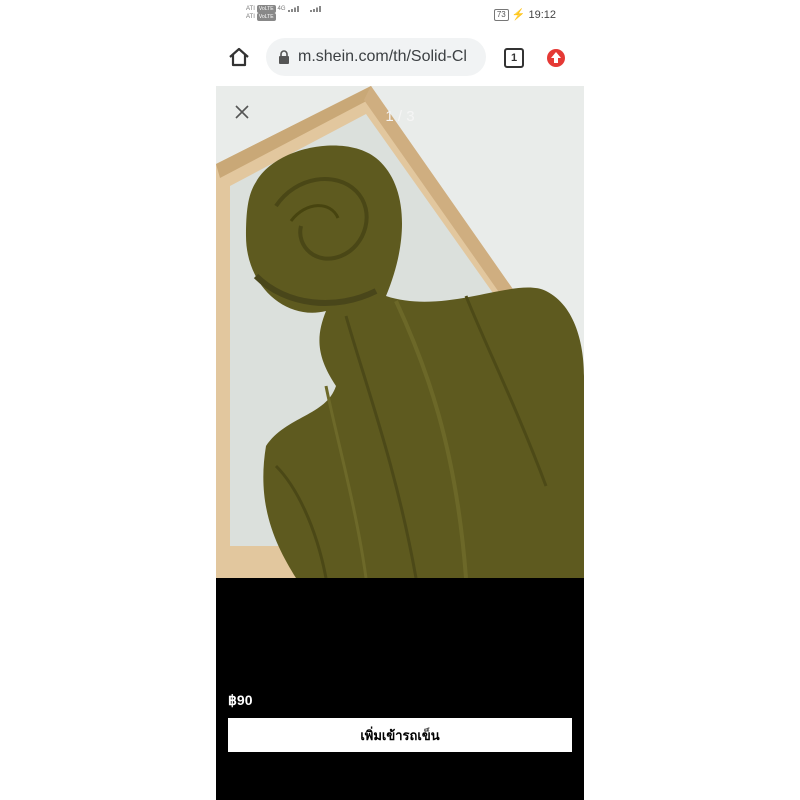  I want to click on image-counter: 1 / 3, so click(400, 116).